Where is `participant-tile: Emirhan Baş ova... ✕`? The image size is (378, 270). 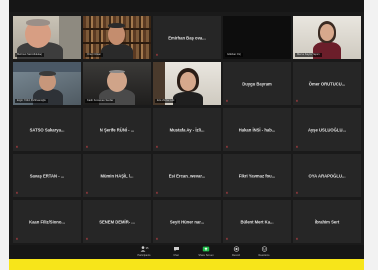 participant-tile: Emirhan Baş ova... ✕ is located at coordinates (187, 37).